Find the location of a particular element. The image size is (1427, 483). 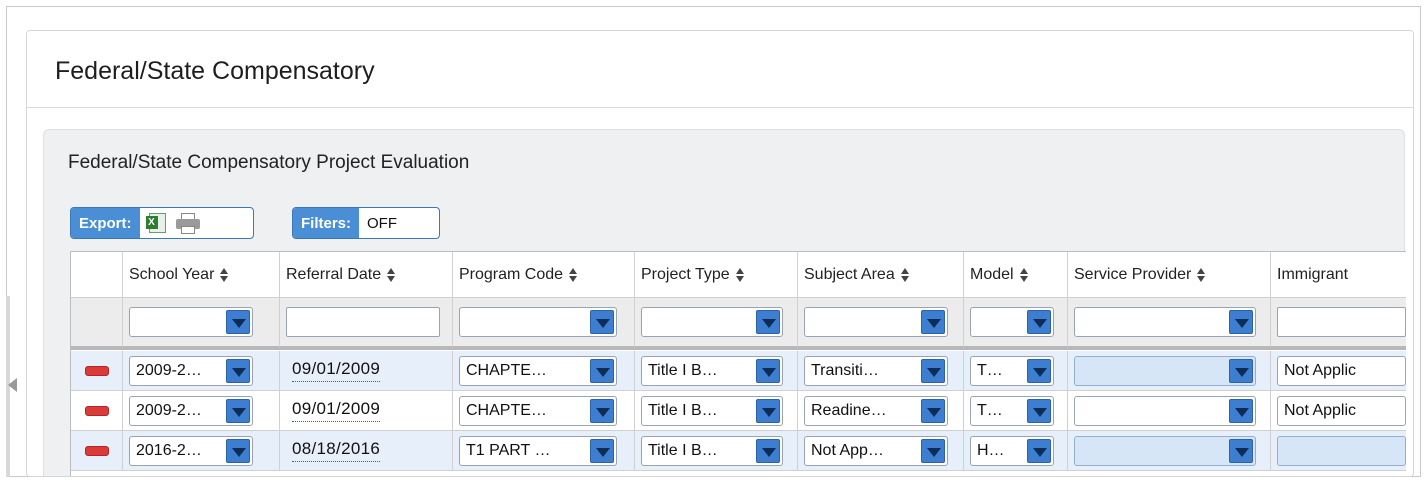

header-subject-area: Subject Area is located at coordinates (881, 275).